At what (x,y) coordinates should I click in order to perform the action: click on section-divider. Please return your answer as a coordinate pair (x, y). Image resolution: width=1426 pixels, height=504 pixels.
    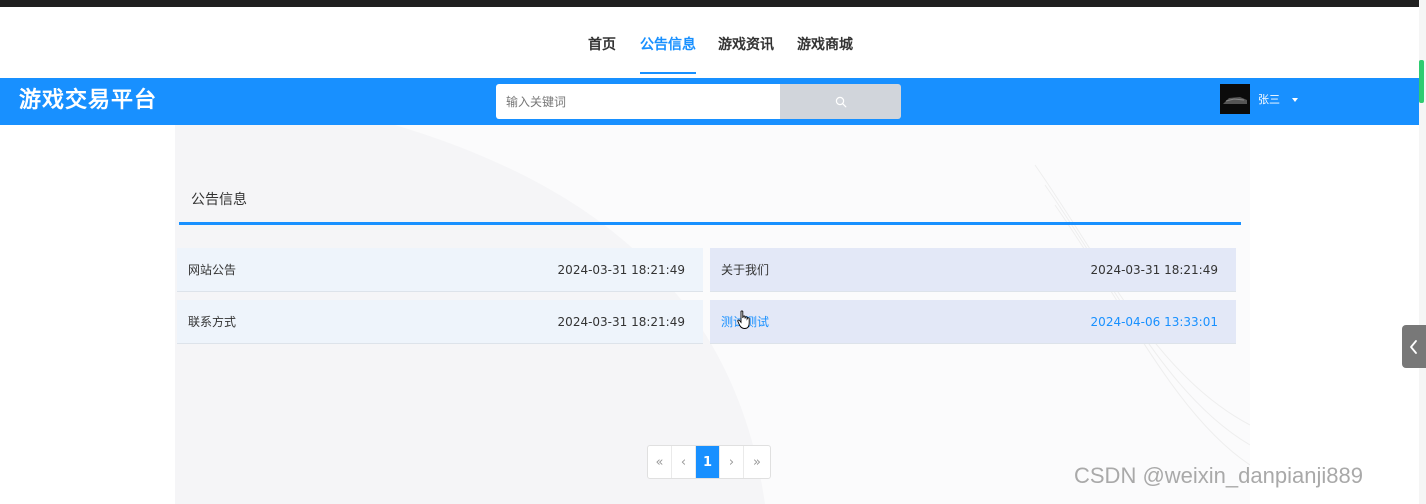
    Looking at the image, I should click on (710, 223).